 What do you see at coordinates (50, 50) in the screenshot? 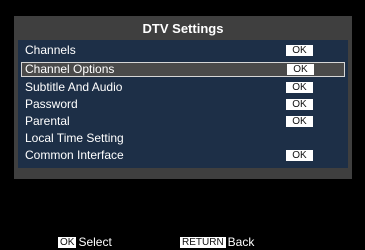
I see `menu-item-label: Channels` at bounding box center [50, 50].